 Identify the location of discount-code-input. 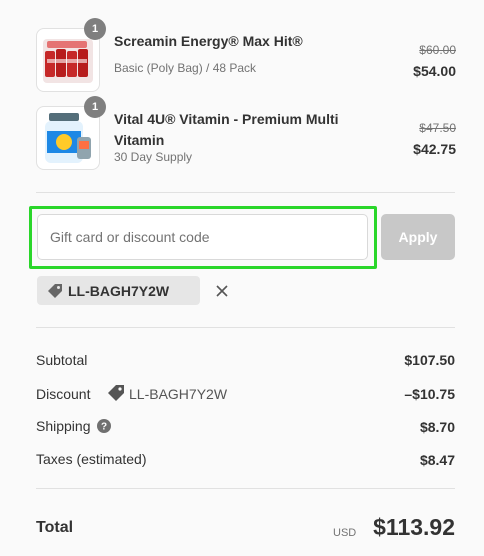
(202, 237).